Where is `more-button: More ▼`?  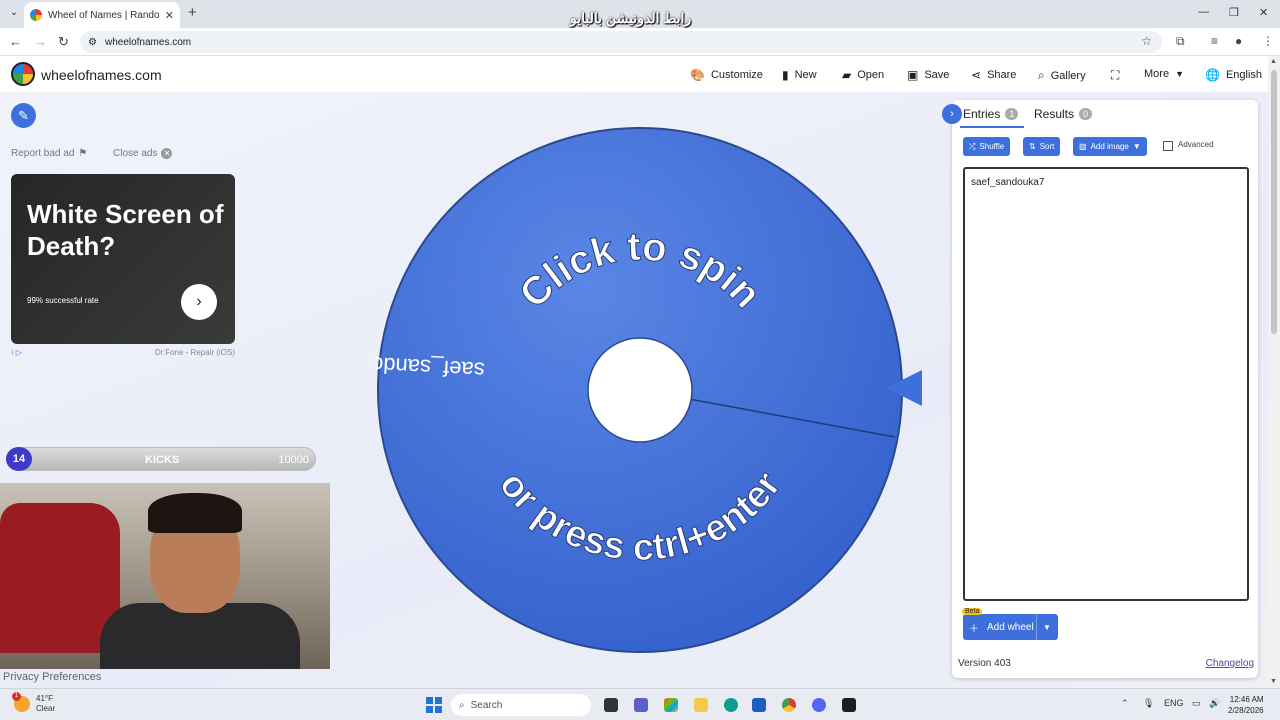 more-button: More ▼ is located at coordinates (1164, 74).